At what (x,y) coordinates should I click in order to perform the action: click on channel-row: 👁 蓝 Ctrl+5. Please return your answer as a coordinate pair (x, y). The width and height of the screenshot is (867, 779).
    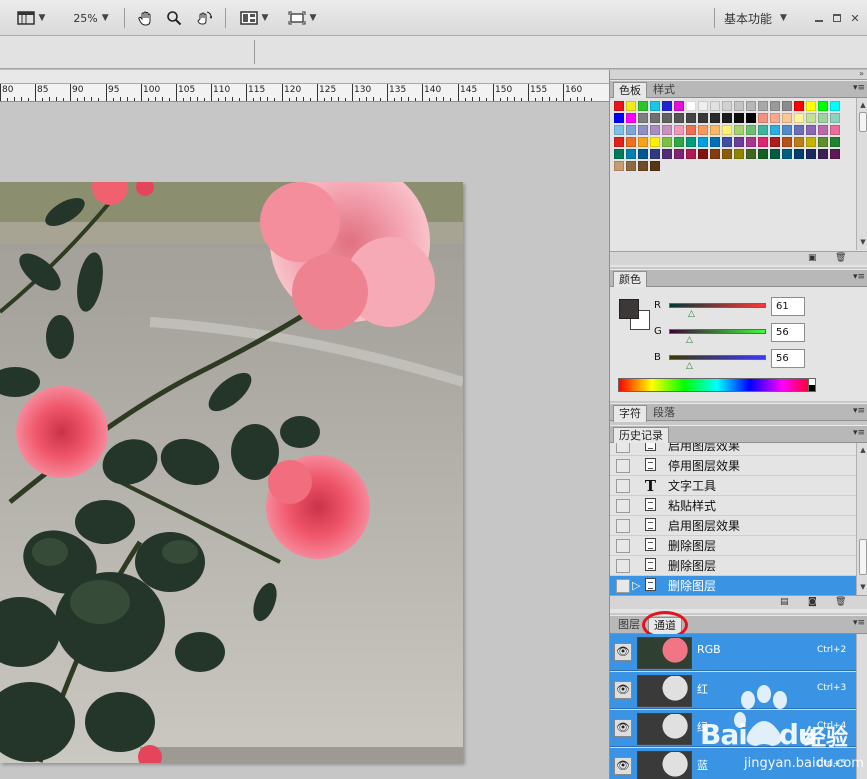
    Looking at the image, I should click on (733, 763).